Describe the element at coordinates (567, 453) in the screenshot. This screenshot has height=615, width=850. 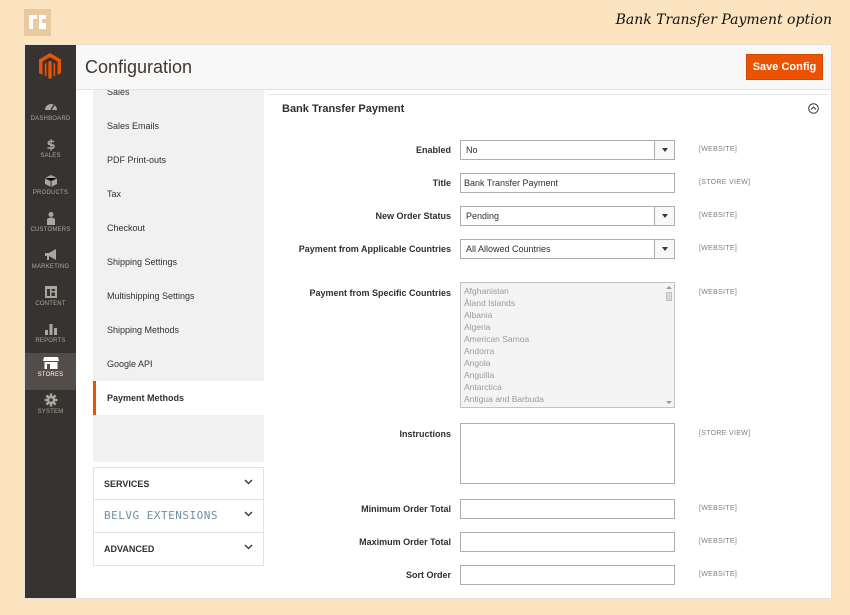
I see `instructions-textarea` at that location.